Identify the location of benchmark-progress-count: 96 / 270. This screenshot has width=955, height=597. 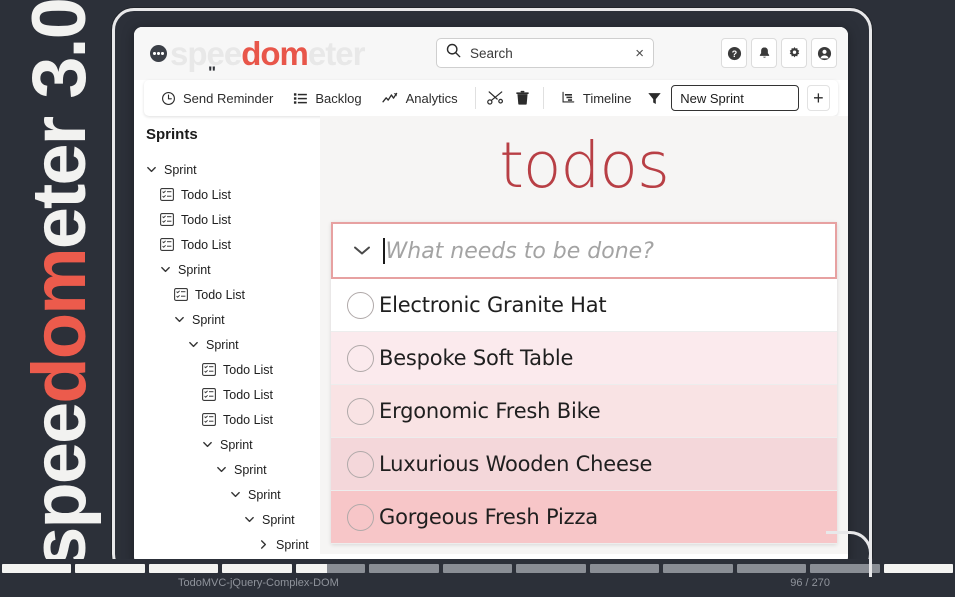
(810, 583).